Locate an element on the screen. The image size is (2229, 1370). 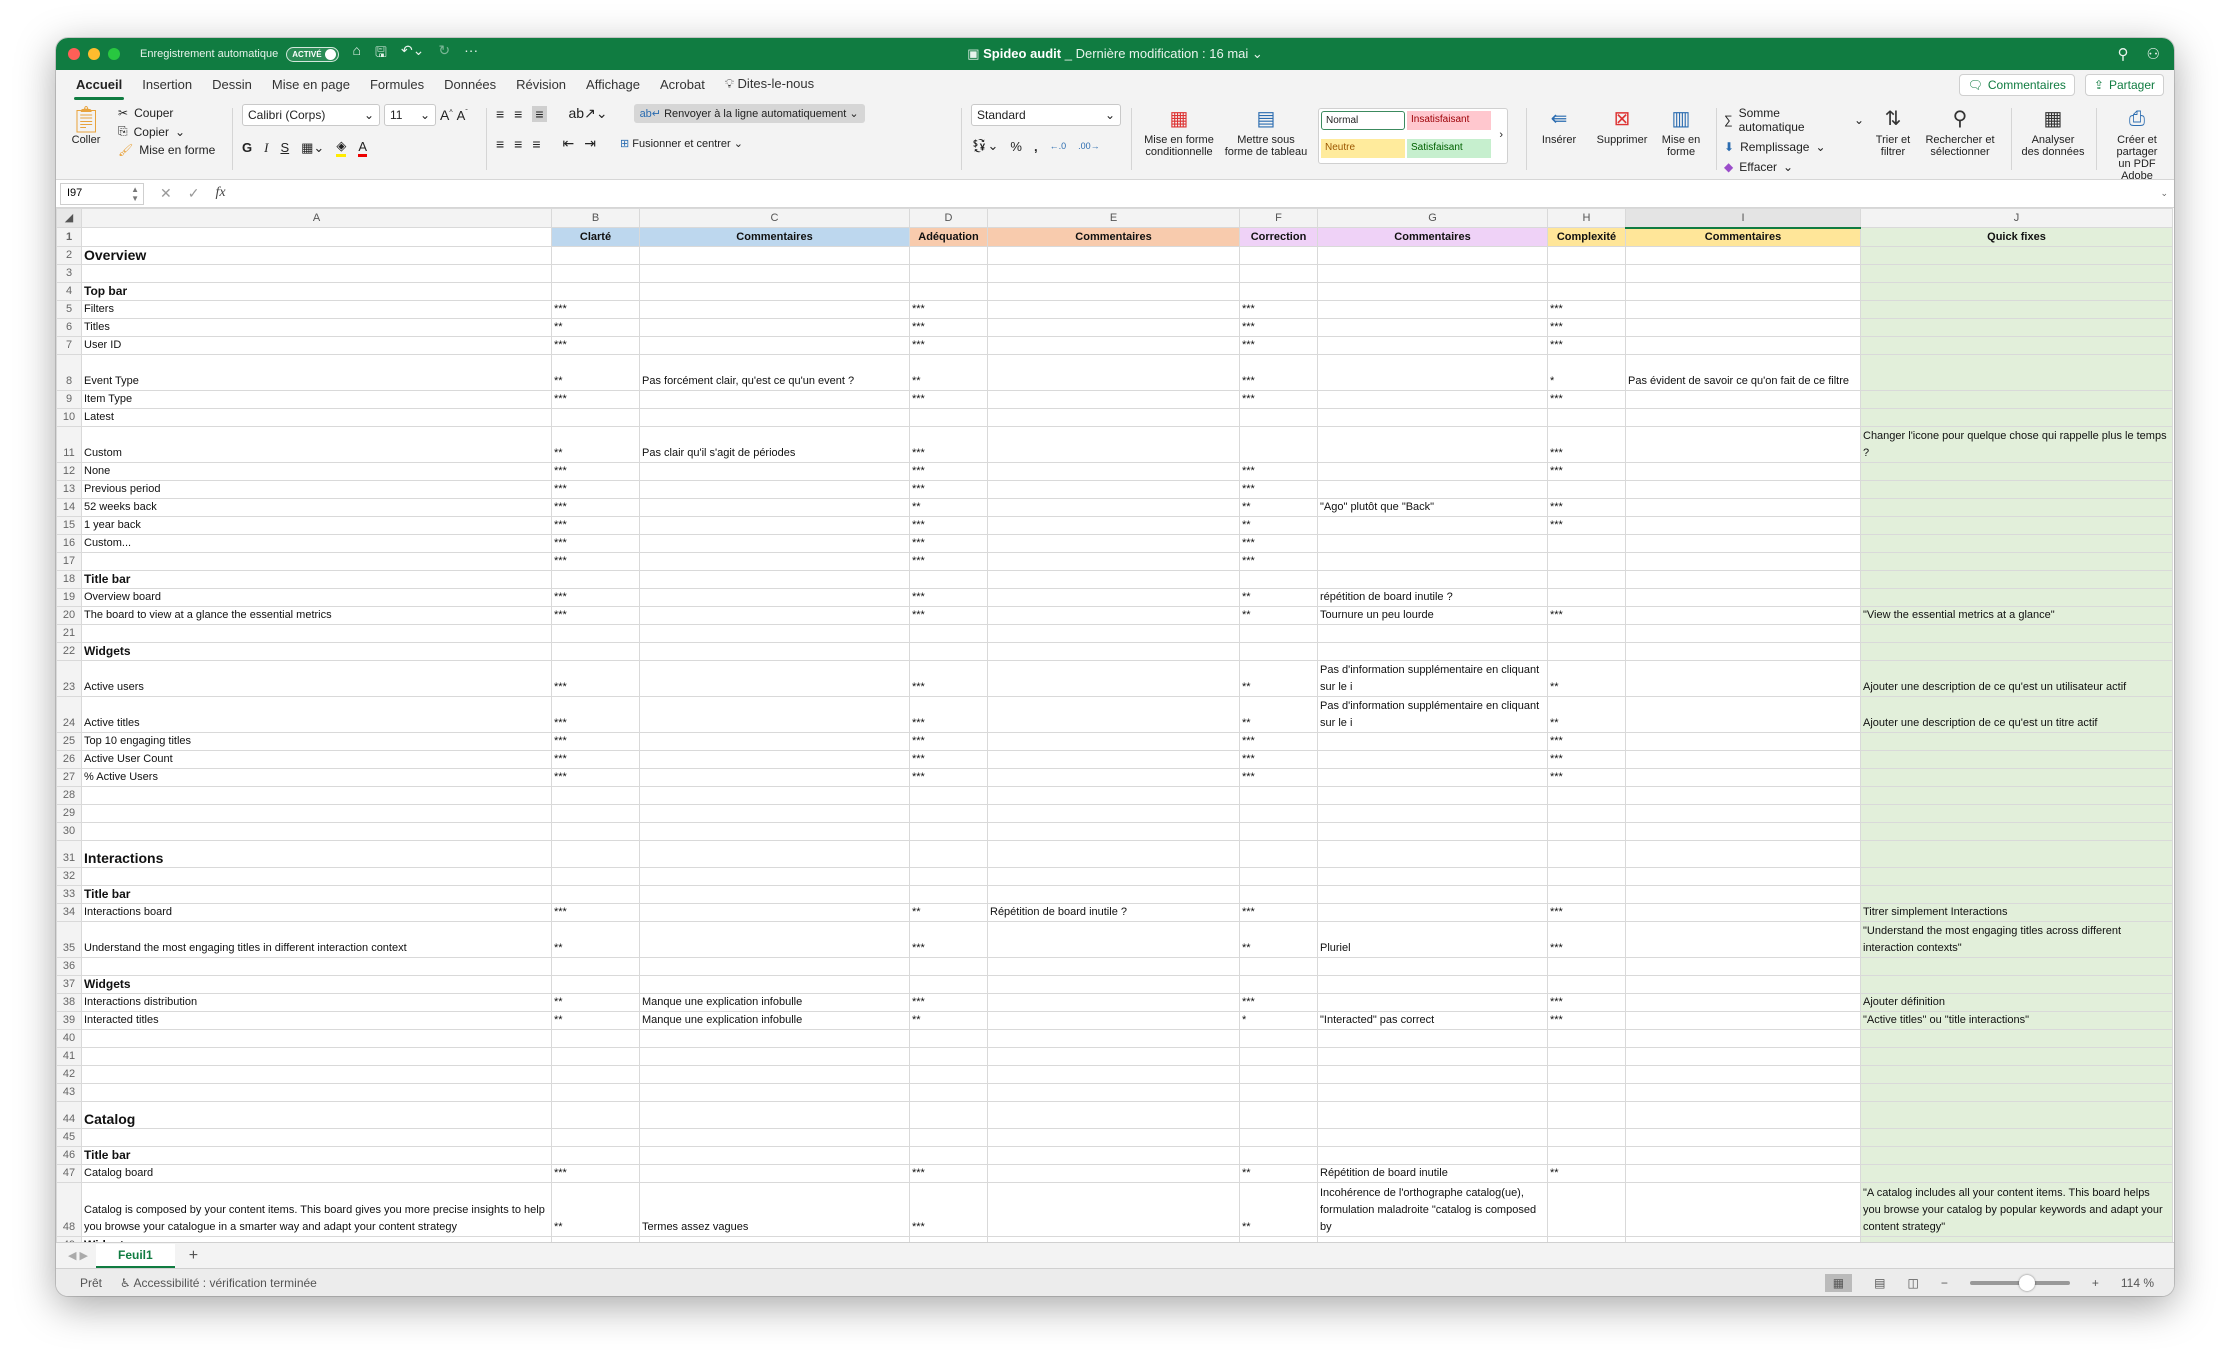
orientation-icon: ab↗⌄ is located at coordinates (588, 113).